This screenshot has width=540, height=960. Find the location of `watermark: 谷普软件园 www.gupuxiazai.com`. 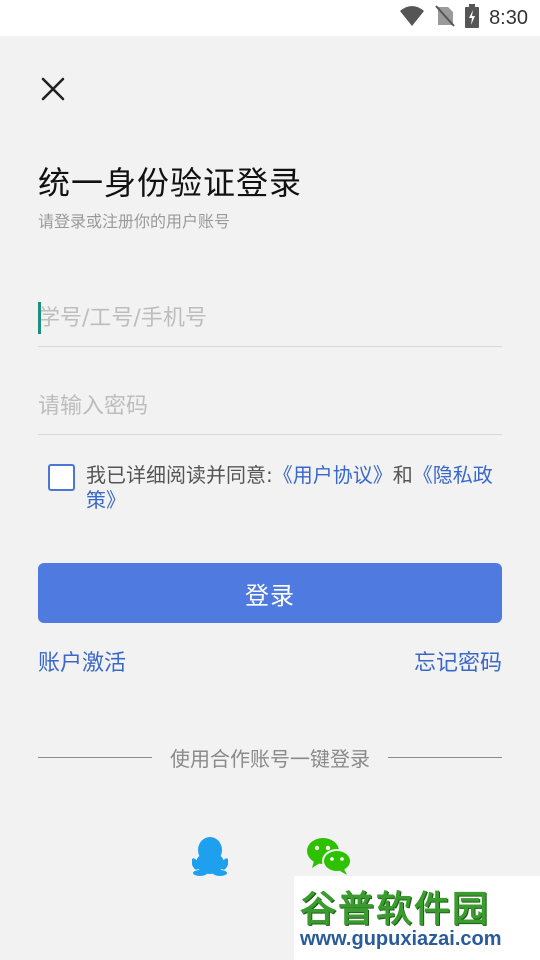

watermark: 谷普软件园 www.gupuxiazai.com is located at coordinates (417, 918).